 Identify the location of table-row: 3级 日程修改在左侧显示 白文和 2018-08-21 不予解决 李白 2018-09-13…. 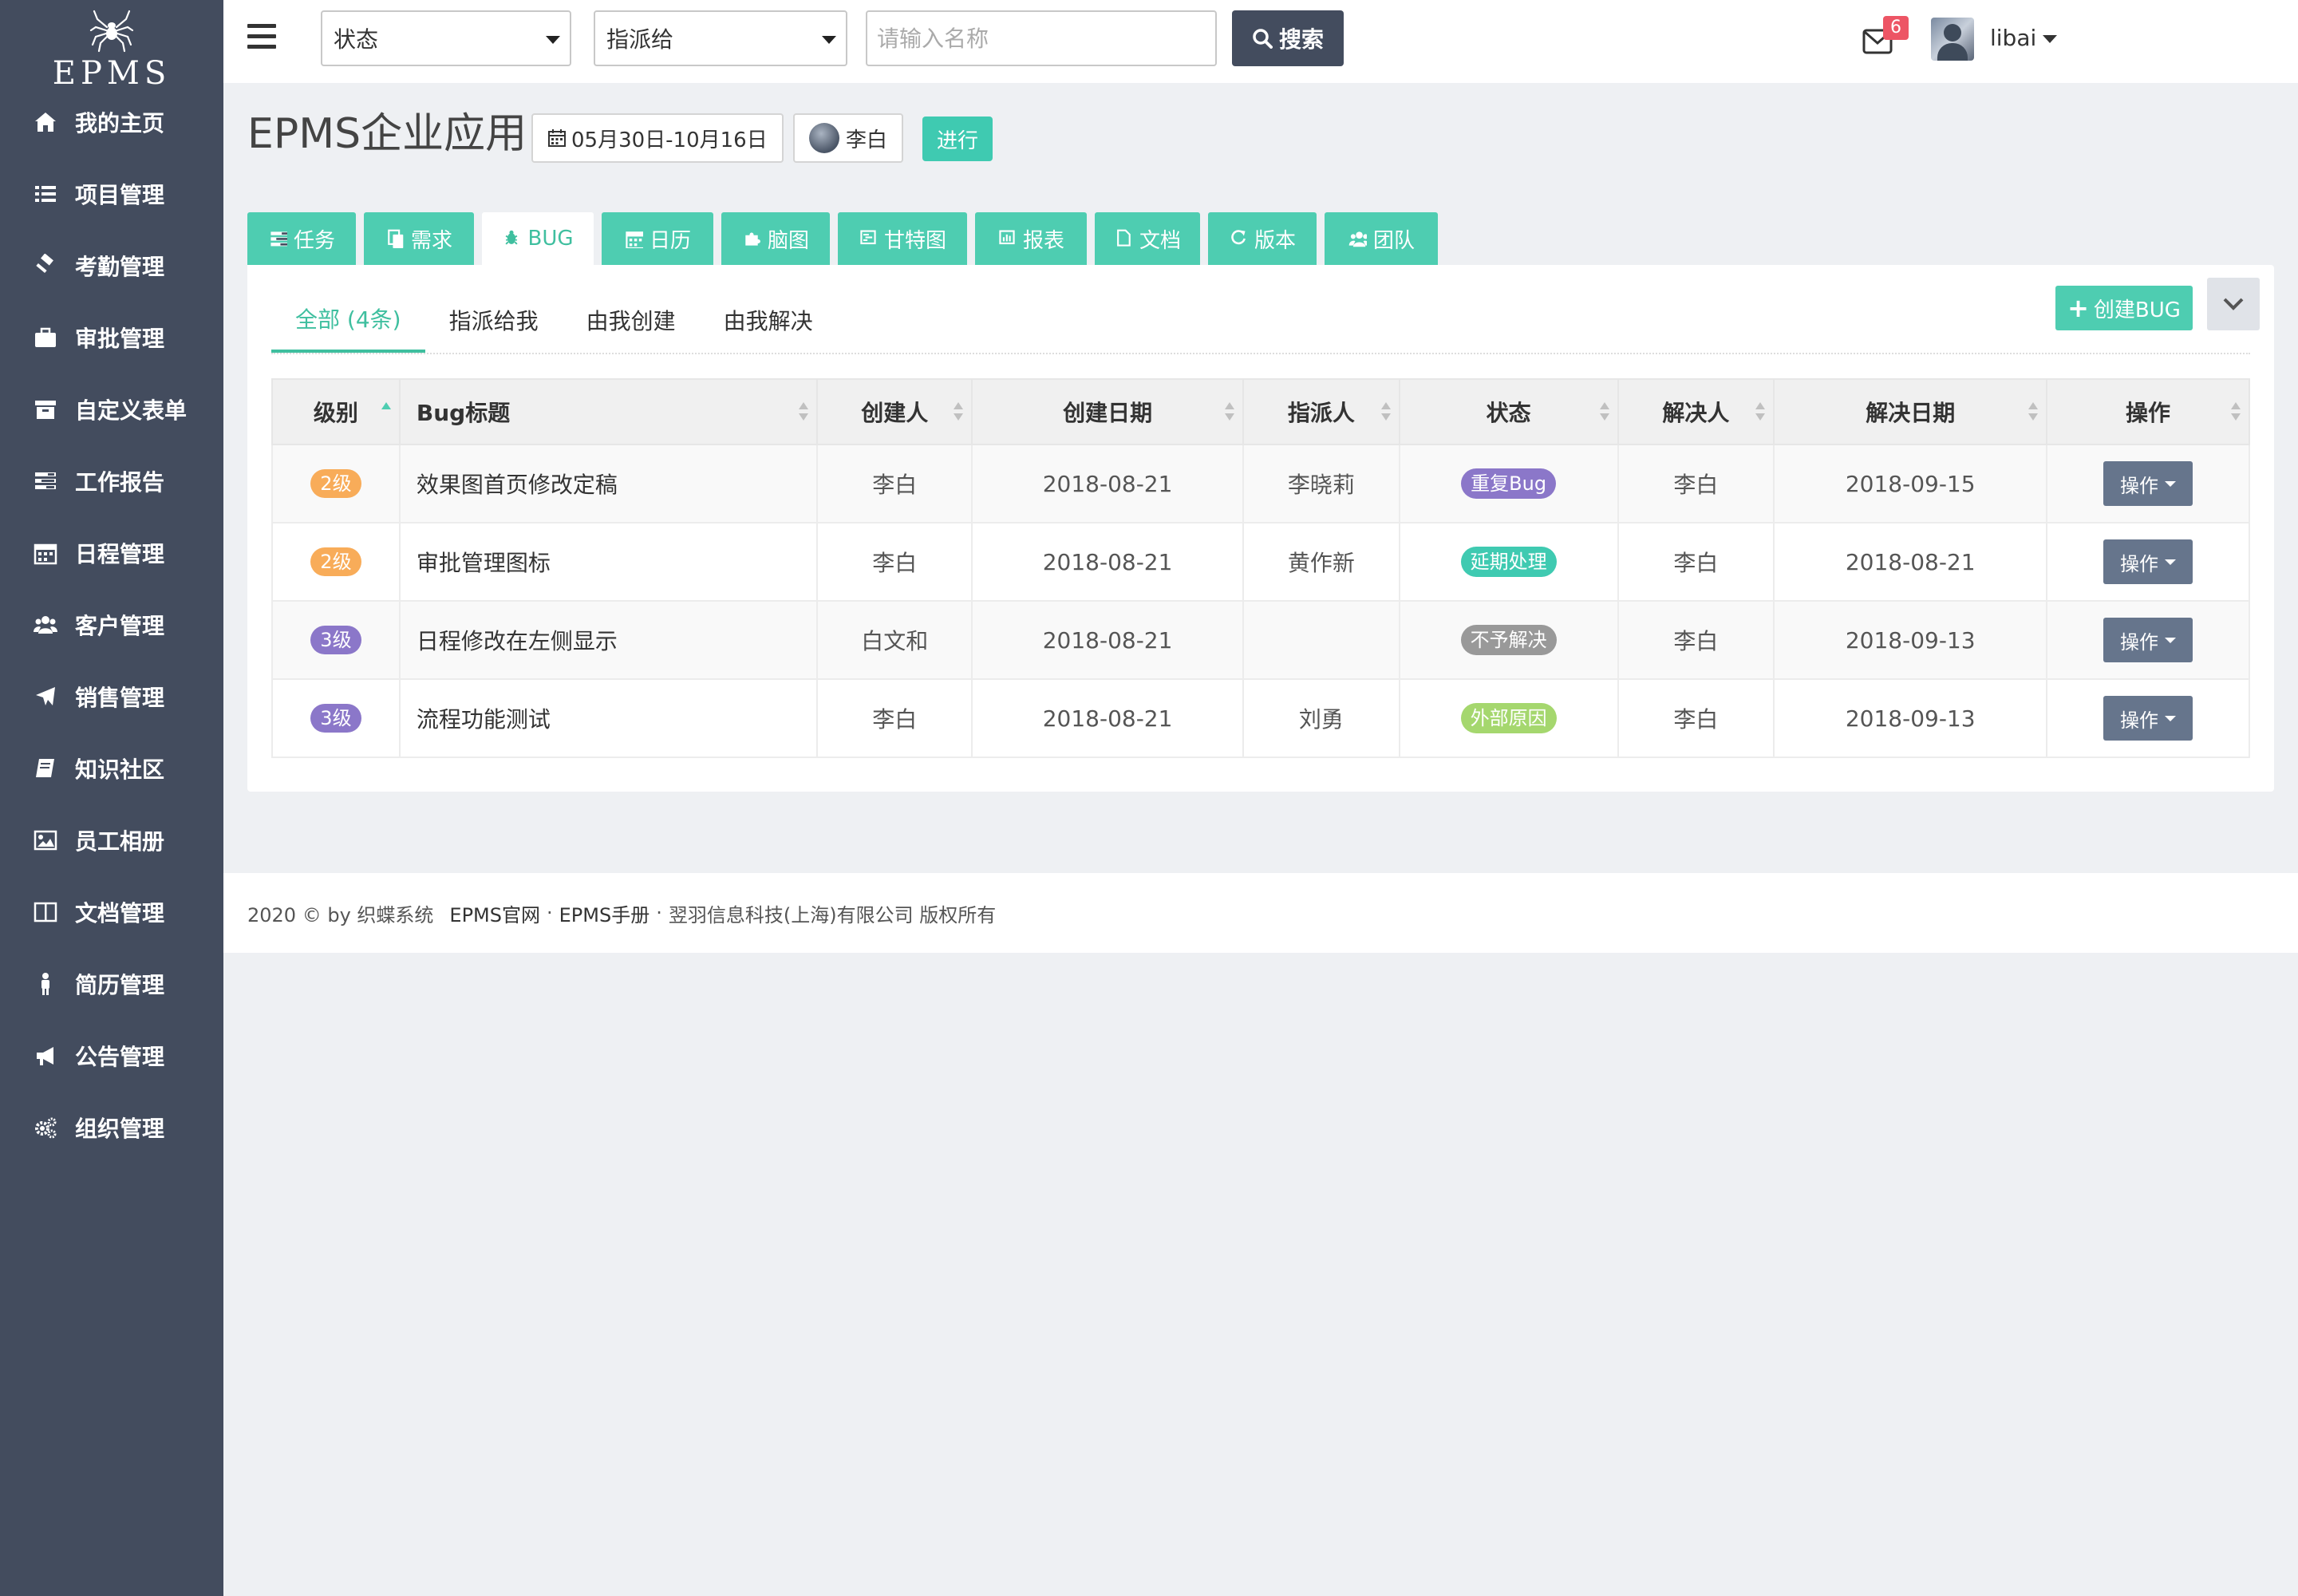
(1260, 640).